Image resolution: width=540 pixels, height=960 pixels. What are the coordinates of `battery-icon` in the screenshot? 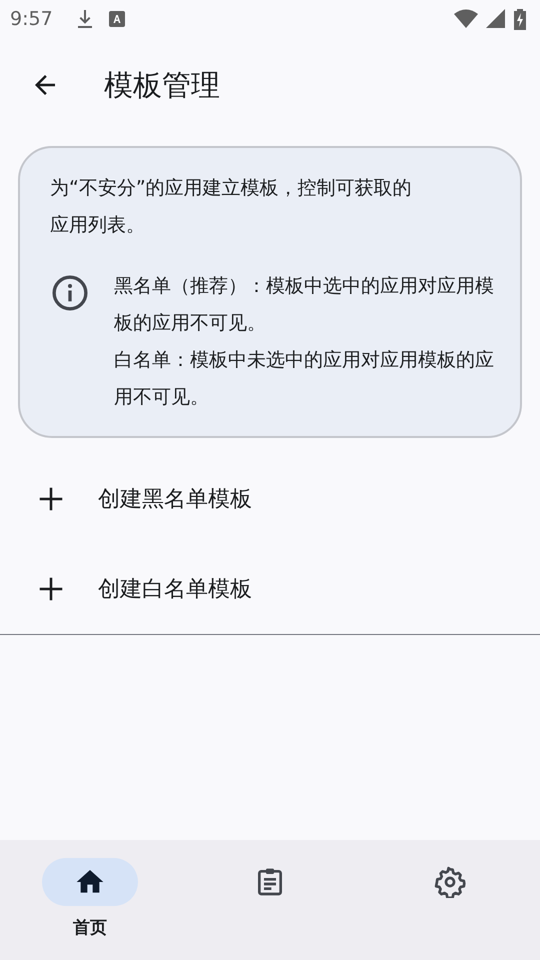 It's located at (520, 19).